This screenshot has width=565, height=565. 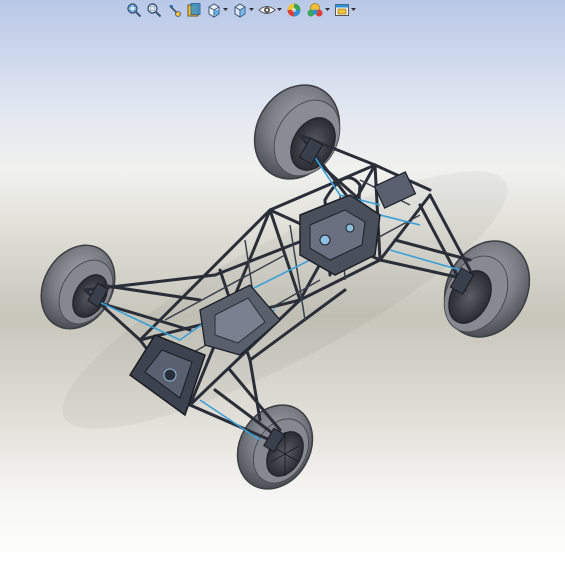 I want to click on rear-left-wheel, so click(x=297, y=132).